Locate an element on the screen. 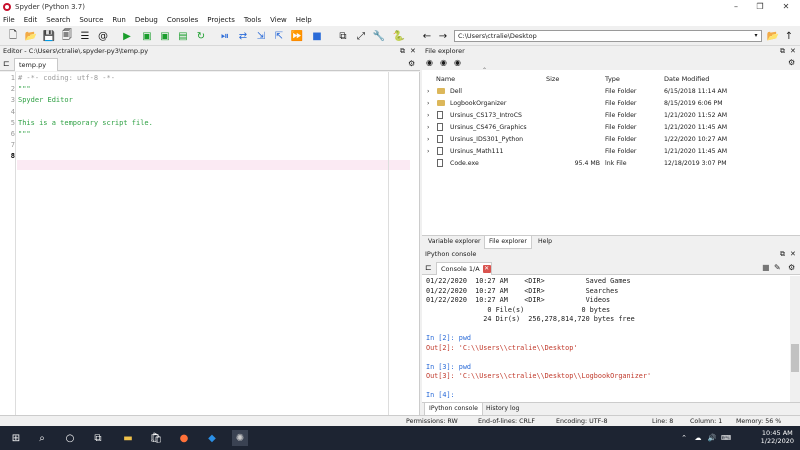 Image resolution: width=800 pixels, height=450 pixels. stop-icon: ■ is located at coordinates (317, 36).